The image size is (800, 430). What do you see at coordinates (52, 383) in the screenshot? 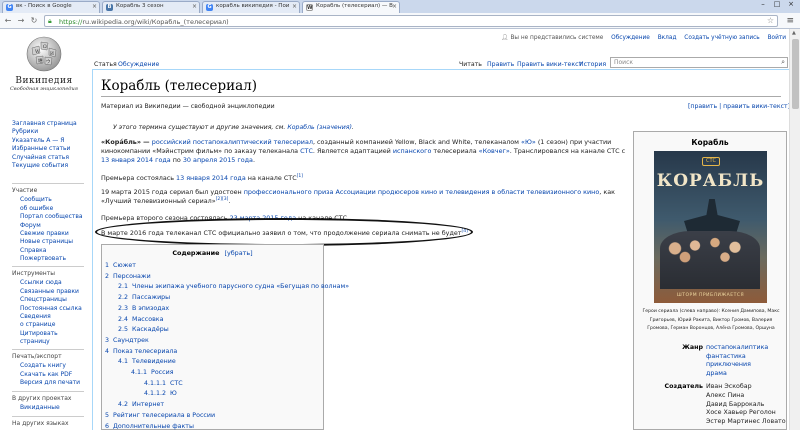
I see `sidebar-item-printable: Версия для печати` at bounding box center [52, 383].